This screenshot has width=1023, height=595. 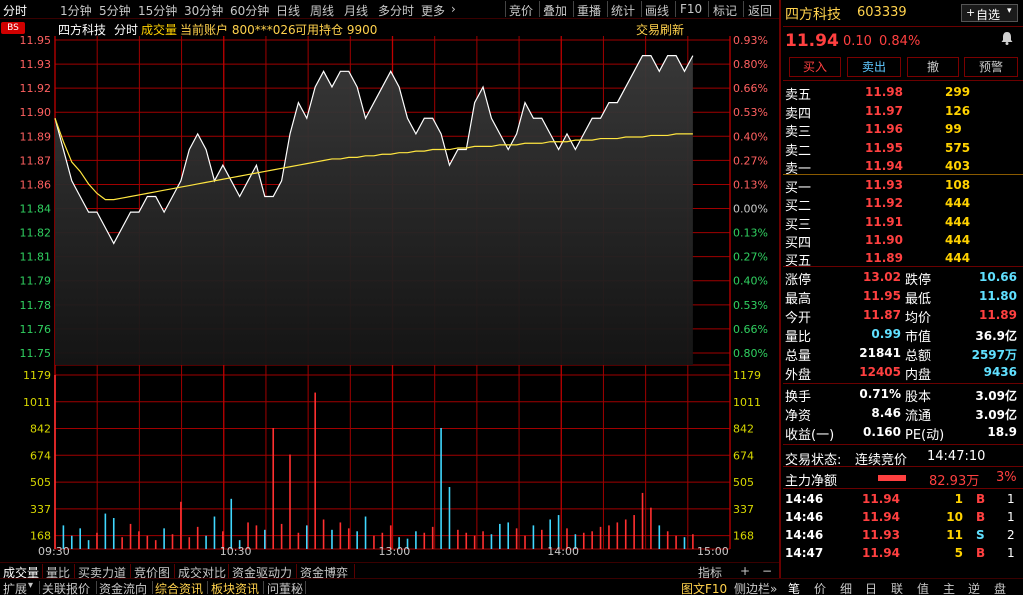 I want to click on bid-price: 11.92, so click(x=884, y=203).